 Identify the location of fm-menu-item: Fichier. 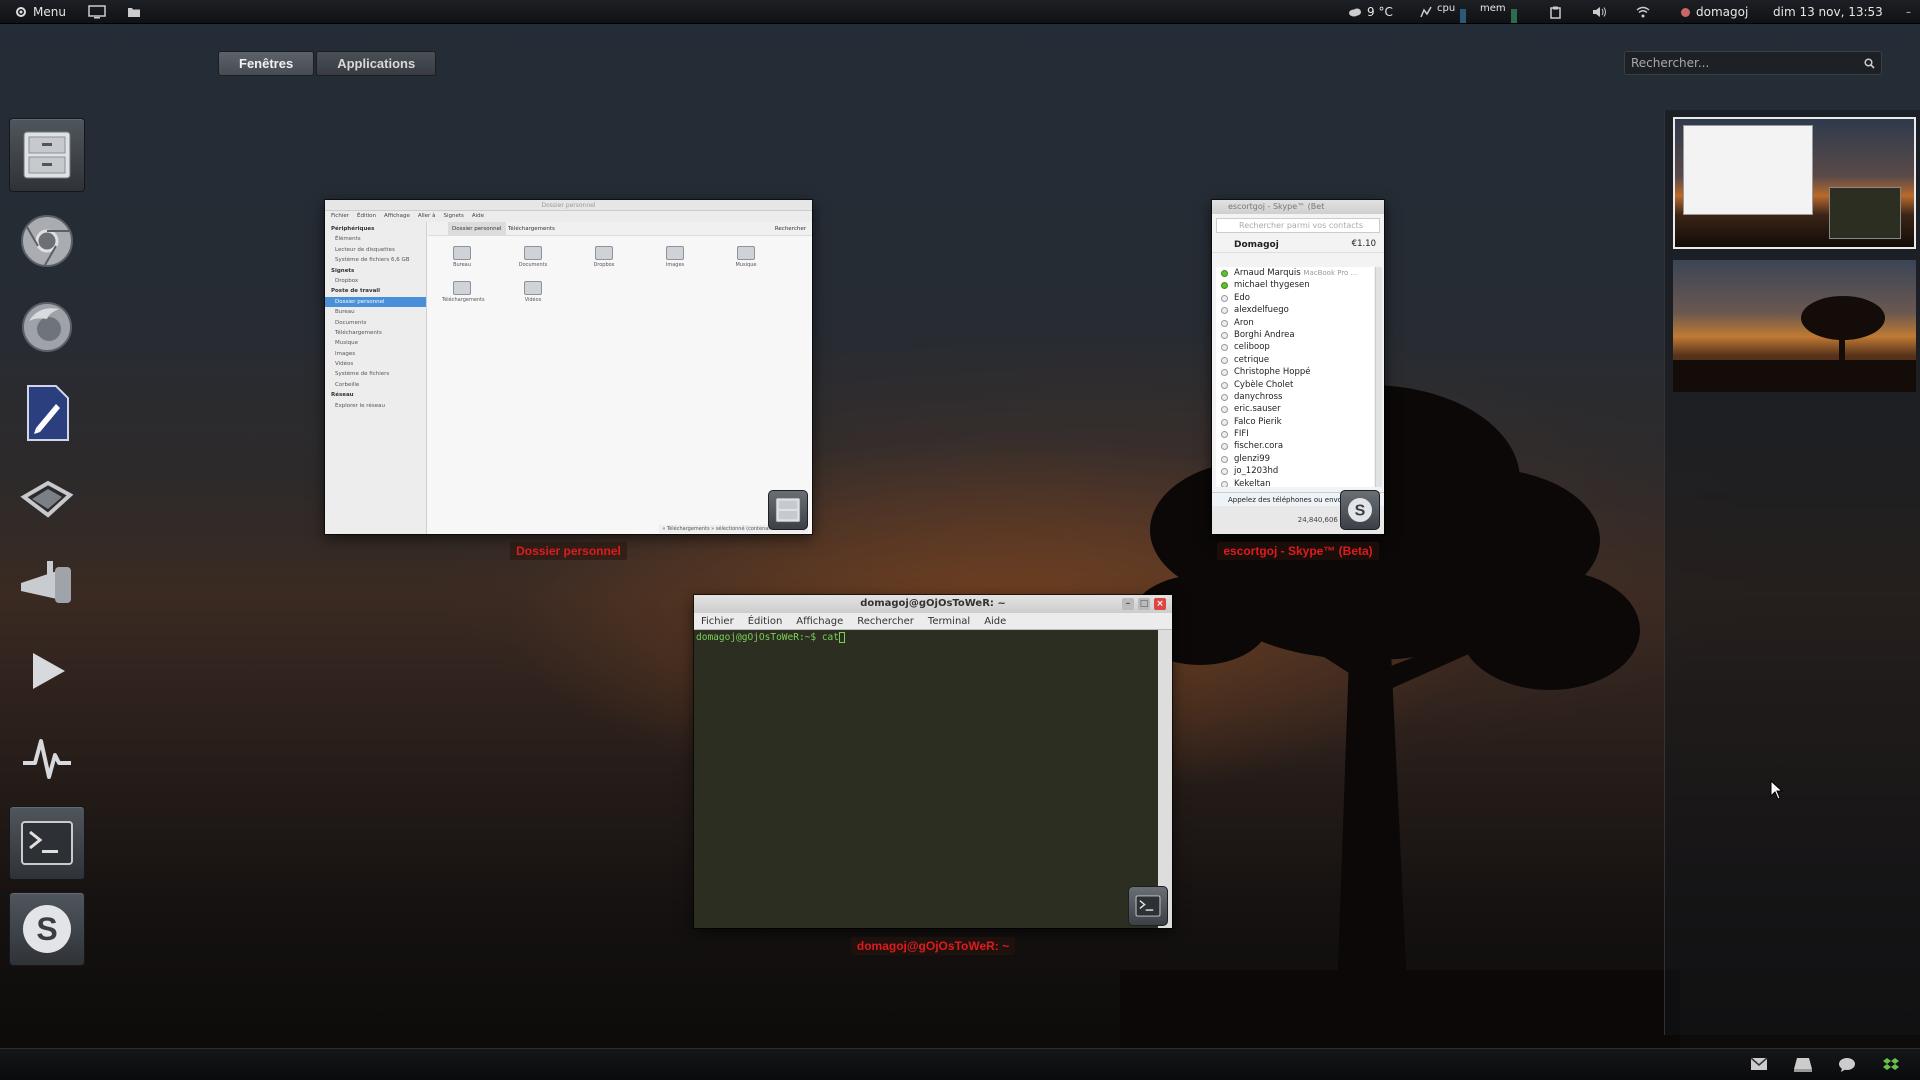
(340, 216).